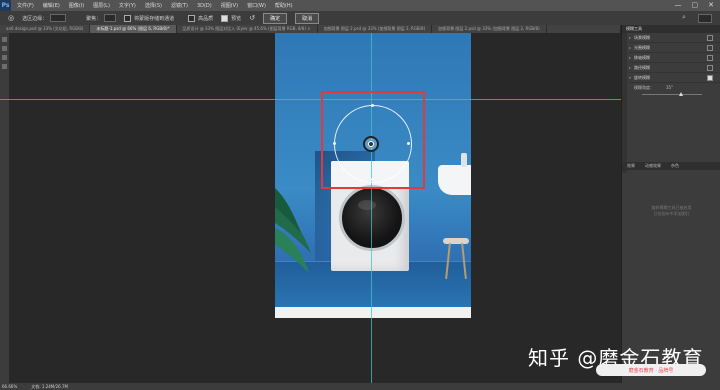 Image resolution: width=720 pixels, height=390 pixels. Describe the element at coordinates (674, 48) in the screenshot. I see `filter-iris-blur: ▸ 光圈模糊` at that location.